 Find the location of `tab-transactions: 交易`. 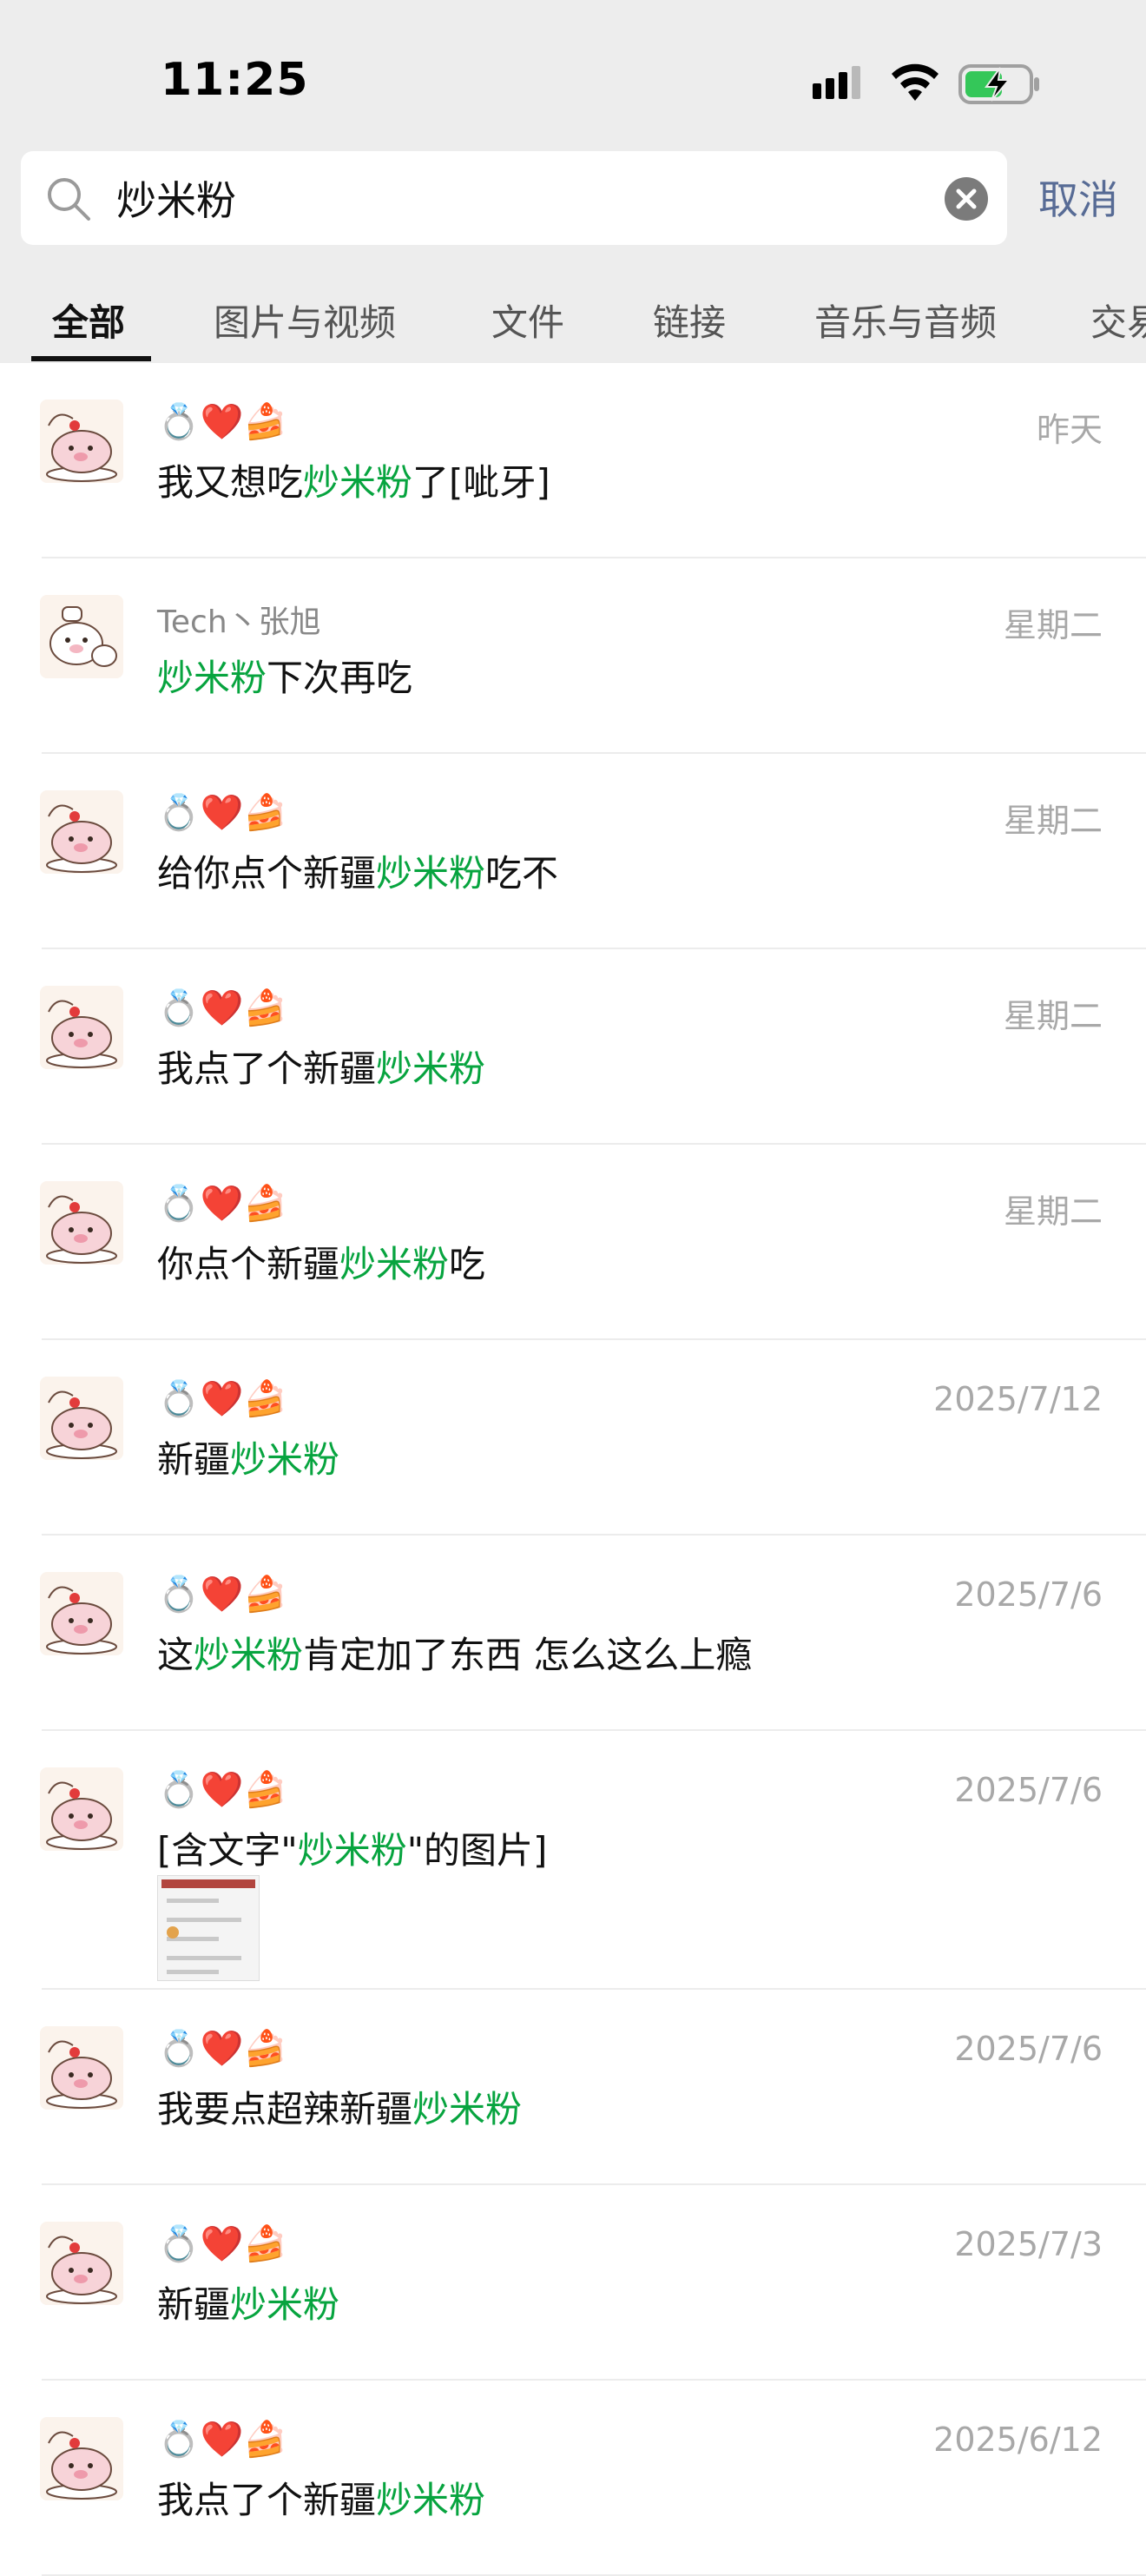

tab-transactions: 交易 is located at coordinates (1118, 320).